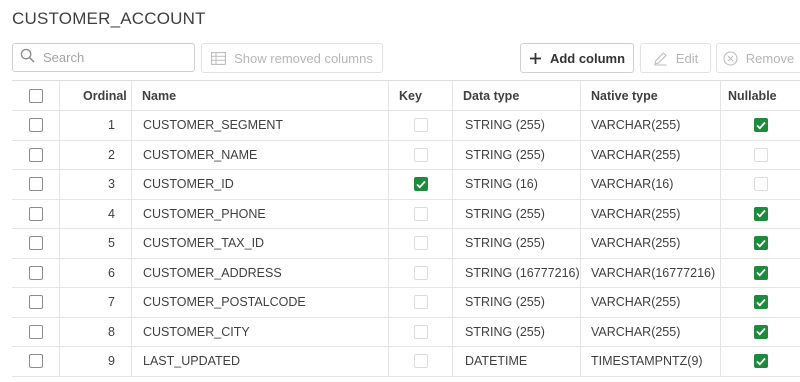 The height and width of the screenshot is (382, 800). Describe the element at coordinates (535, 58) in the screenshot. I see `plus-icon` at that location.